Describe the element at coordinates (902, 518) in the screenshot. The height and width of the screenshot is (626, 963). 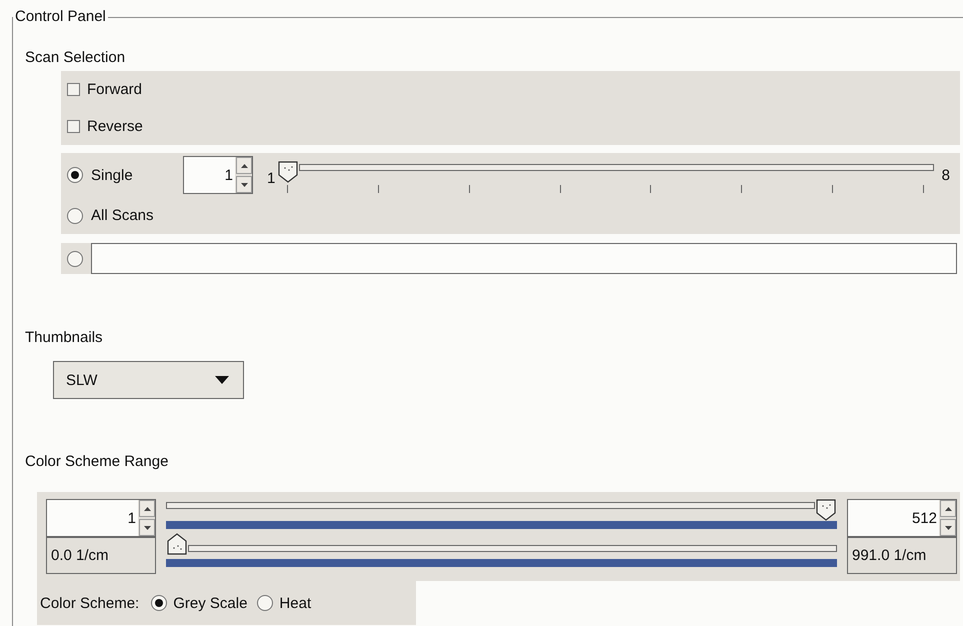
I see `number-spinner: 512` at that location.